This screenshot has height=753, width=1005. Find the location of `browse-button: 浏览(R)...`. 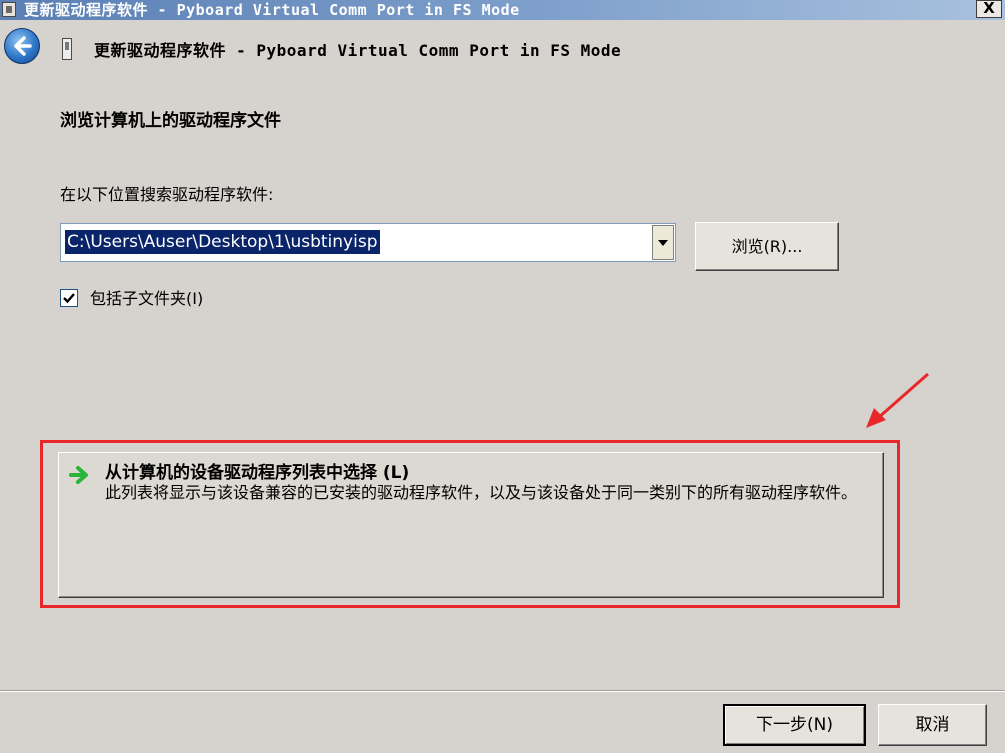

browse-button: 浏览(R)... is located at coordinates (767, 246).